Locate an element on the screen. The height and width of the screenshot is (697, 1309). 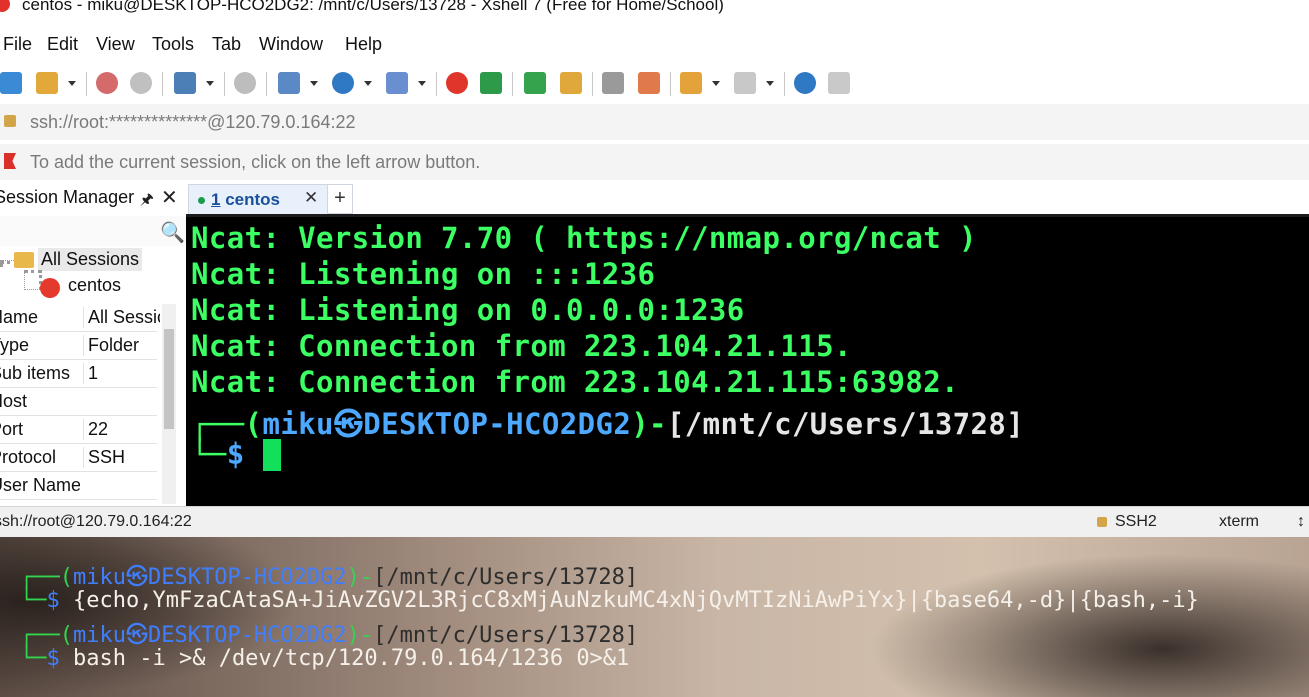
prop-value: Folder is located at coordinates (121, 345).